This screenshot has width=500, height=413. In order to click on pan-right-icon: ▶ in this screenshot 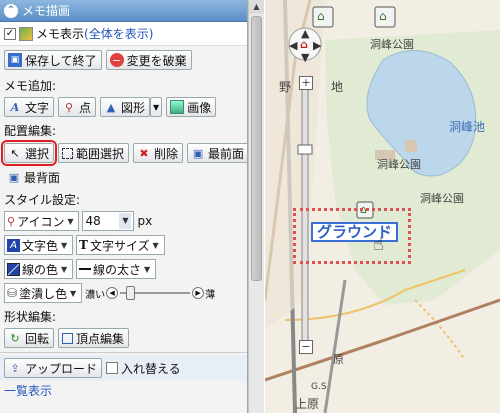, I will do `click(317, 45)`.